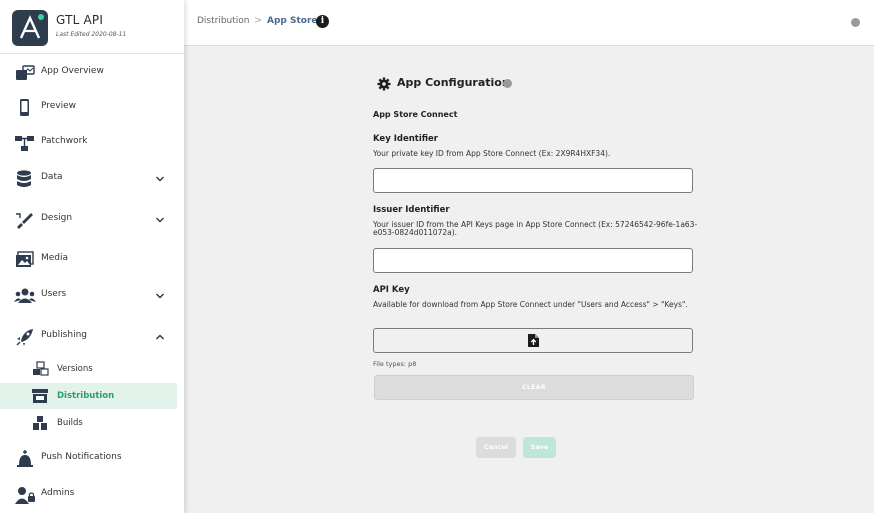  Describe the element at coordinates (92, 337) in the screenshot. I see `sidebar-item-publishing: Publishing` at that location.